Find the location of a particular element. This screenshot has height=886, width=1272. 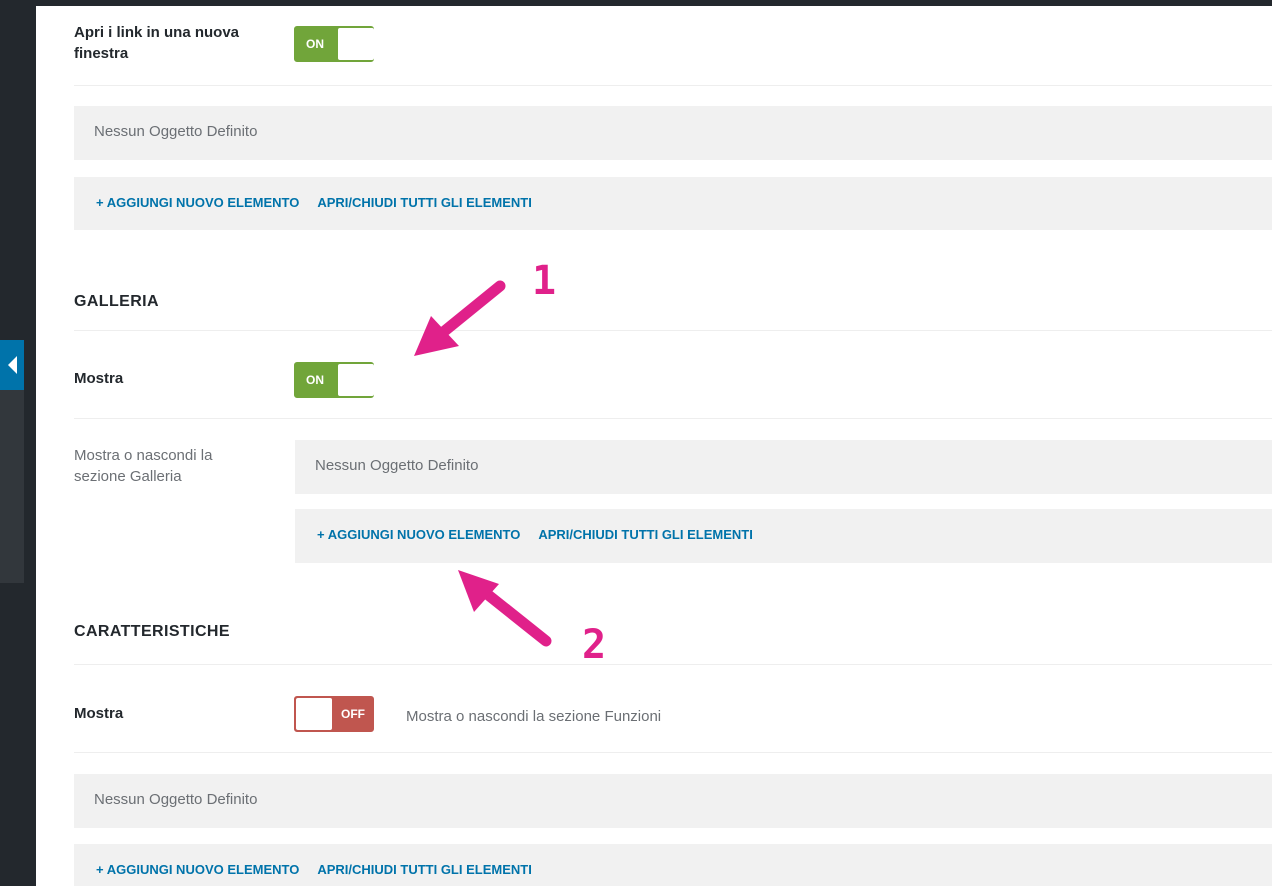

annotation-arrow-icon is located at coordinates (505, 608).